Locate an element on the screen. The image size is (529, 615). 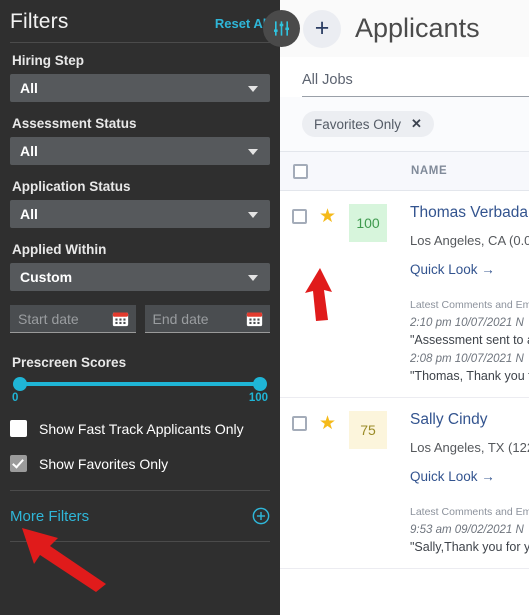
comment-timestamp: 2:08 pm 10/07/2021 N is located at coordinates (467, 359).